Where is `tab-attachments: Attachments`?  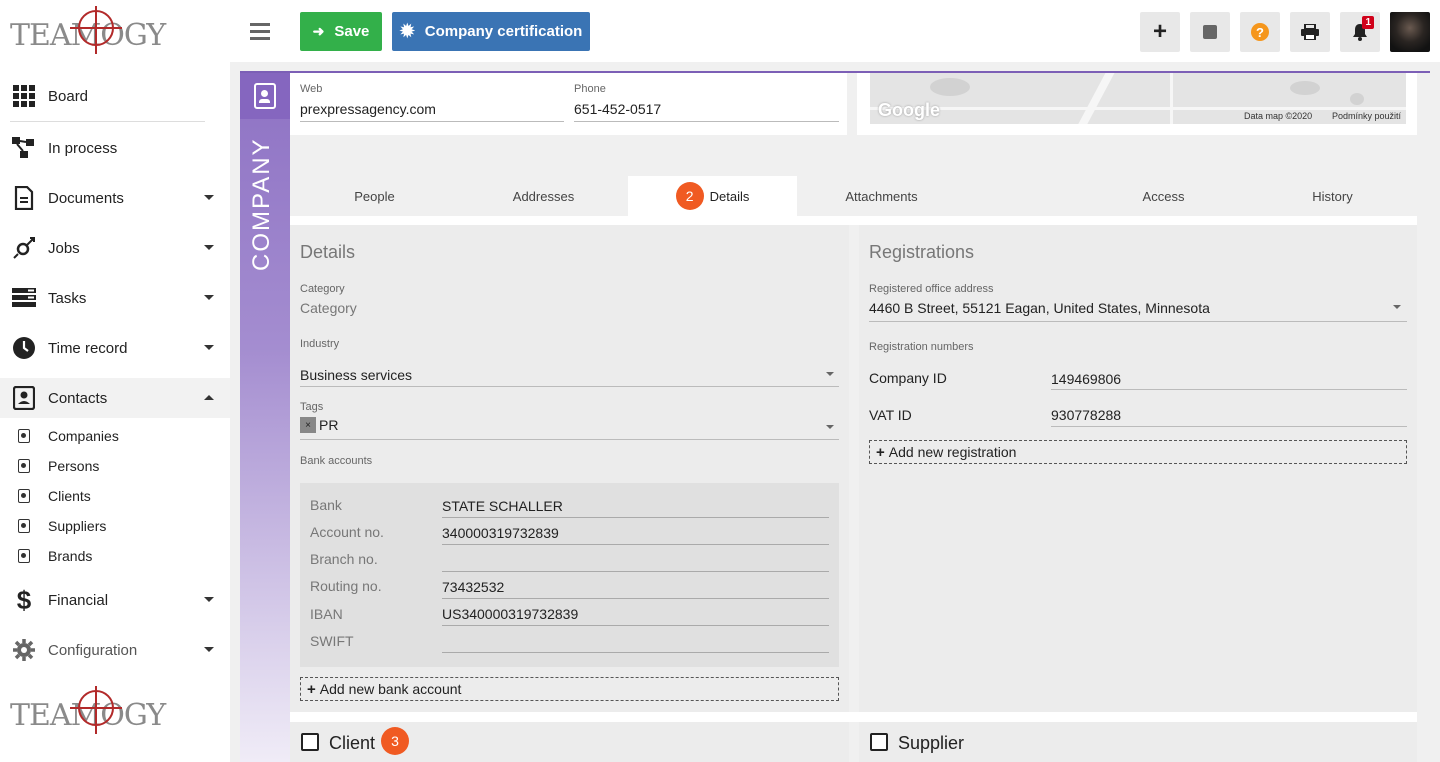 tab-attachments: Attachments is located at coordinates (881, 196).